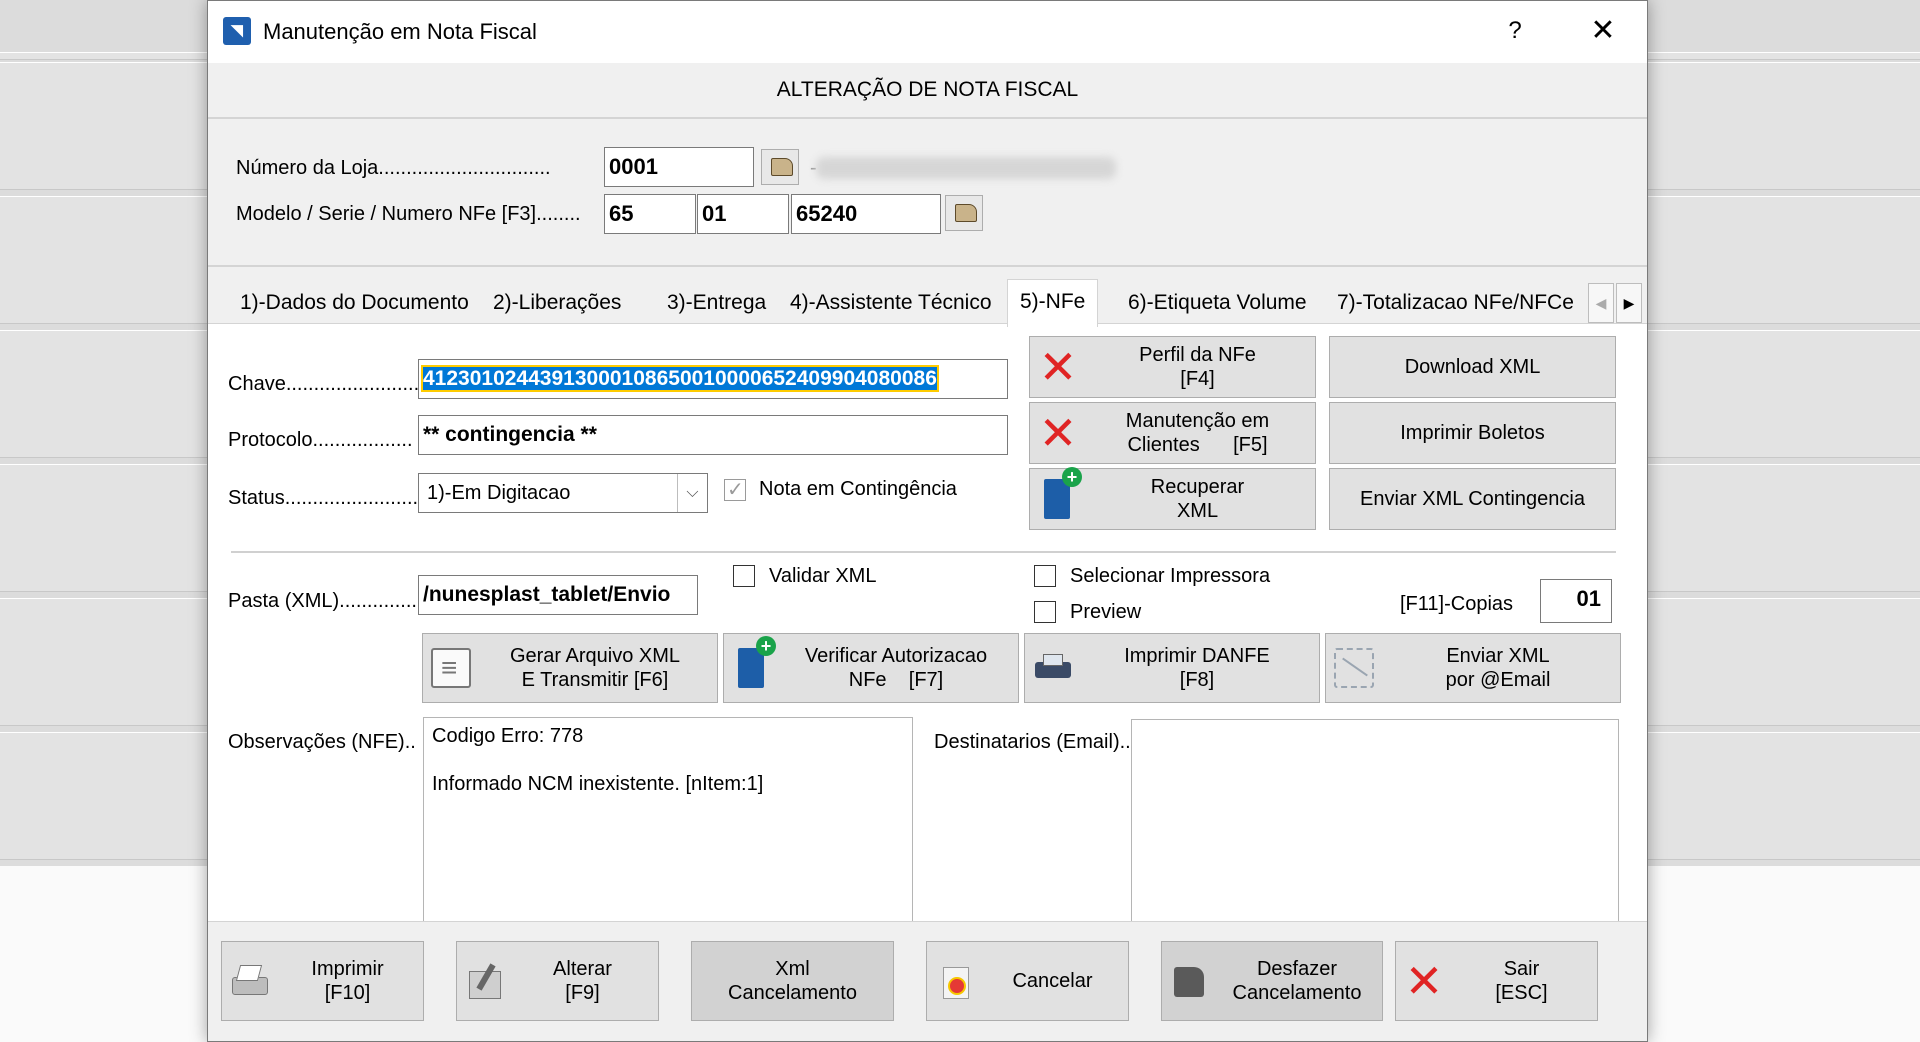 The height and width of the screenshot is (1042, 1920). I want to click on chevron-down-icon: ⌵, so click(692, 493).